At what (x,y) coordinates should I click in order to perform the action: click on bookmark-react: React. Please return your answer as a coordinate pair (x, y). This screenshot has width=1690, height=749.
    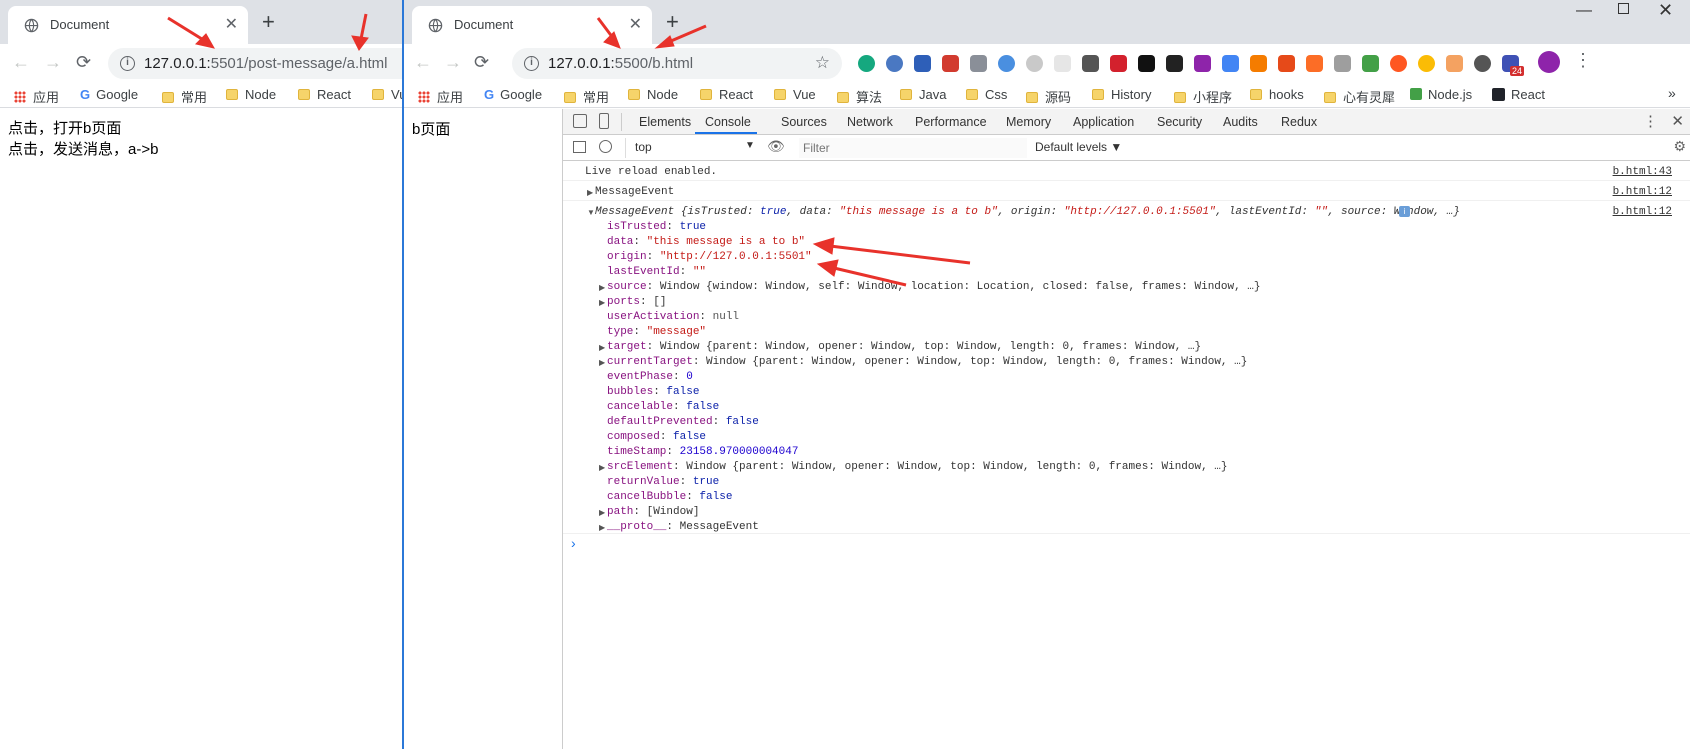
    Looking at the image, I should click on (1518, 94).